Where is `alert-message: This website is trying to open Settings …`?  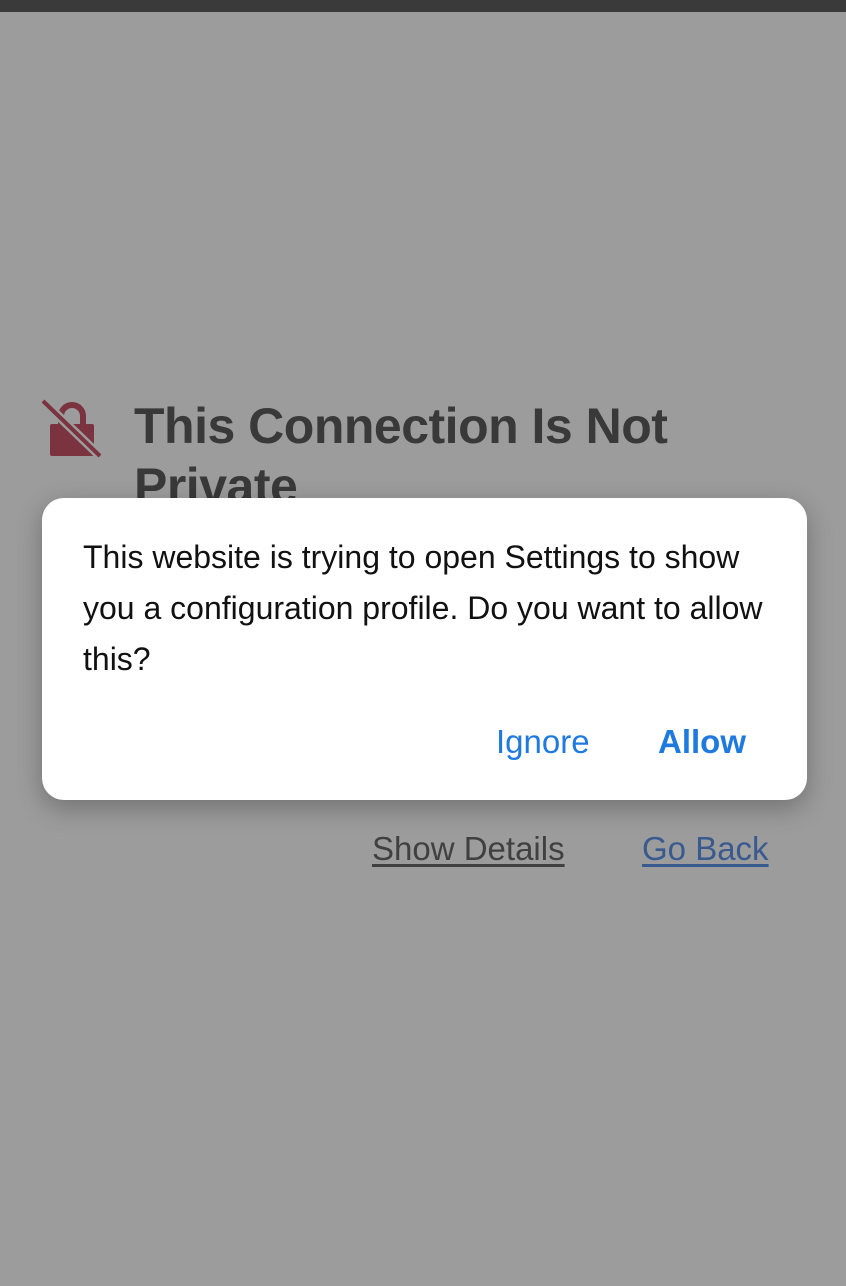
alert-message: This website is trying to open Settings … is located at coordinates (423, 608).